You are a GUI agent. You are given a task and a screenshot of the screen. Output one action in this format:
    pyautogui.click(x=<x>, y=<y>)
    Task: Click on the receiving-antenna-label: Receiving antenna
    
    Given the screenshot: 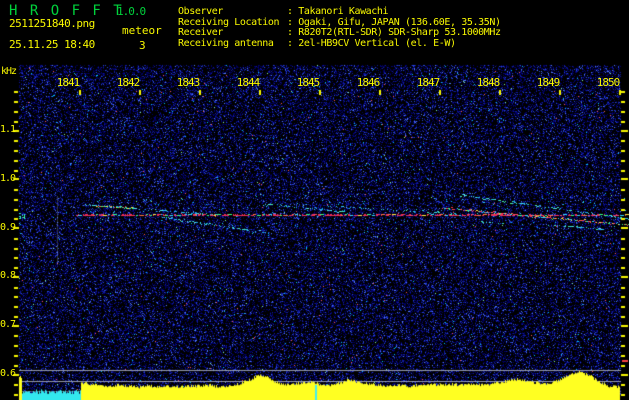 What is the action you would take?
    pyautogui.click(x=226, y=43)
    